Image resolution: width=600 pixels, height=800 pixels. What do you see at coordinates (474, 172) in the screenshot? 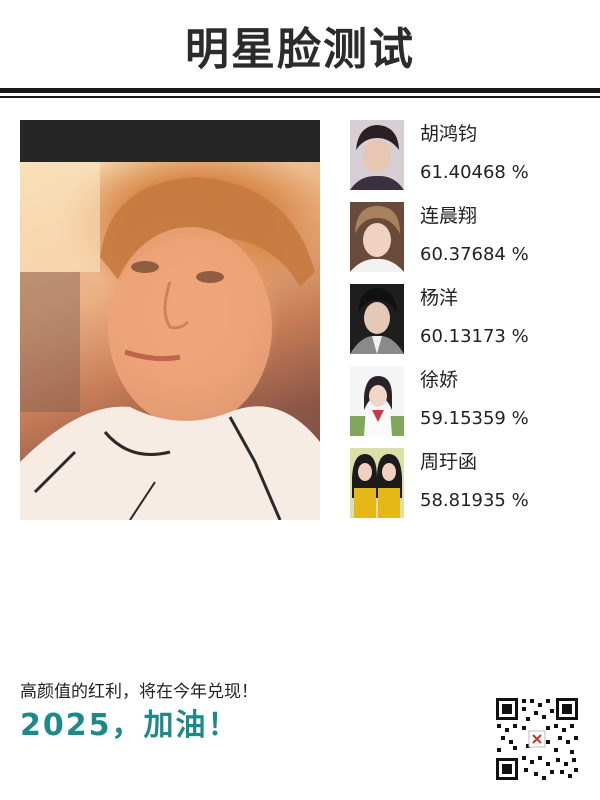
I see `match-score: 61.40468 %` at bounding box center [474, 172].